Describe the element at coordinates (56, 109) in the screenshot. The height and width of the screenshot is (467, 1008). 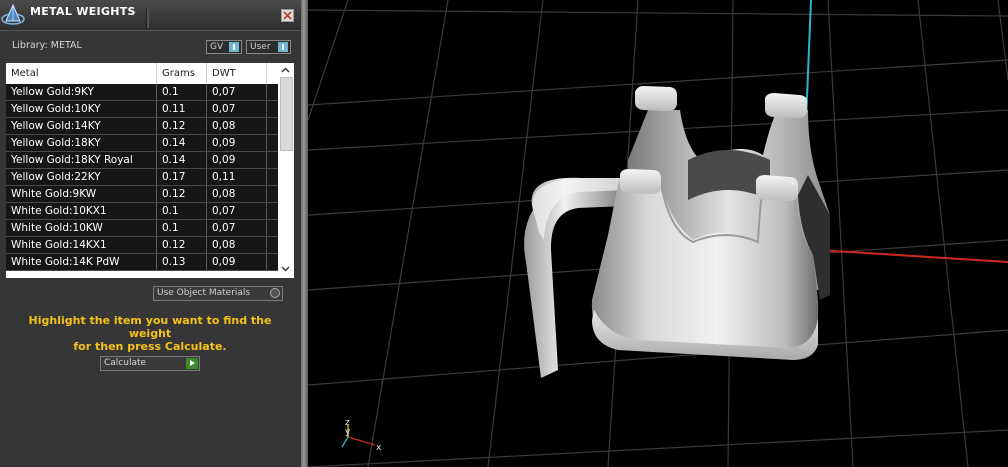
I see `metal-cell: Yellow Gold:10KY` at that location.